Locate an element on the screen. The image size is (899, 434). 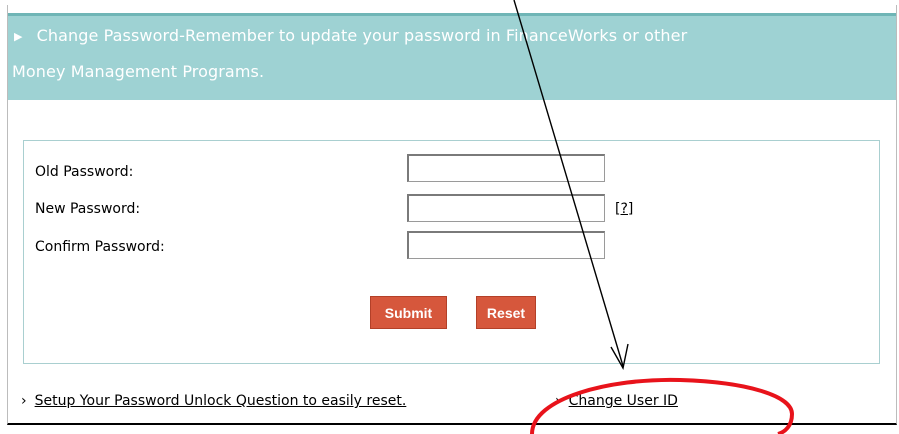
new-password-field is located at coordinates (506, 208).